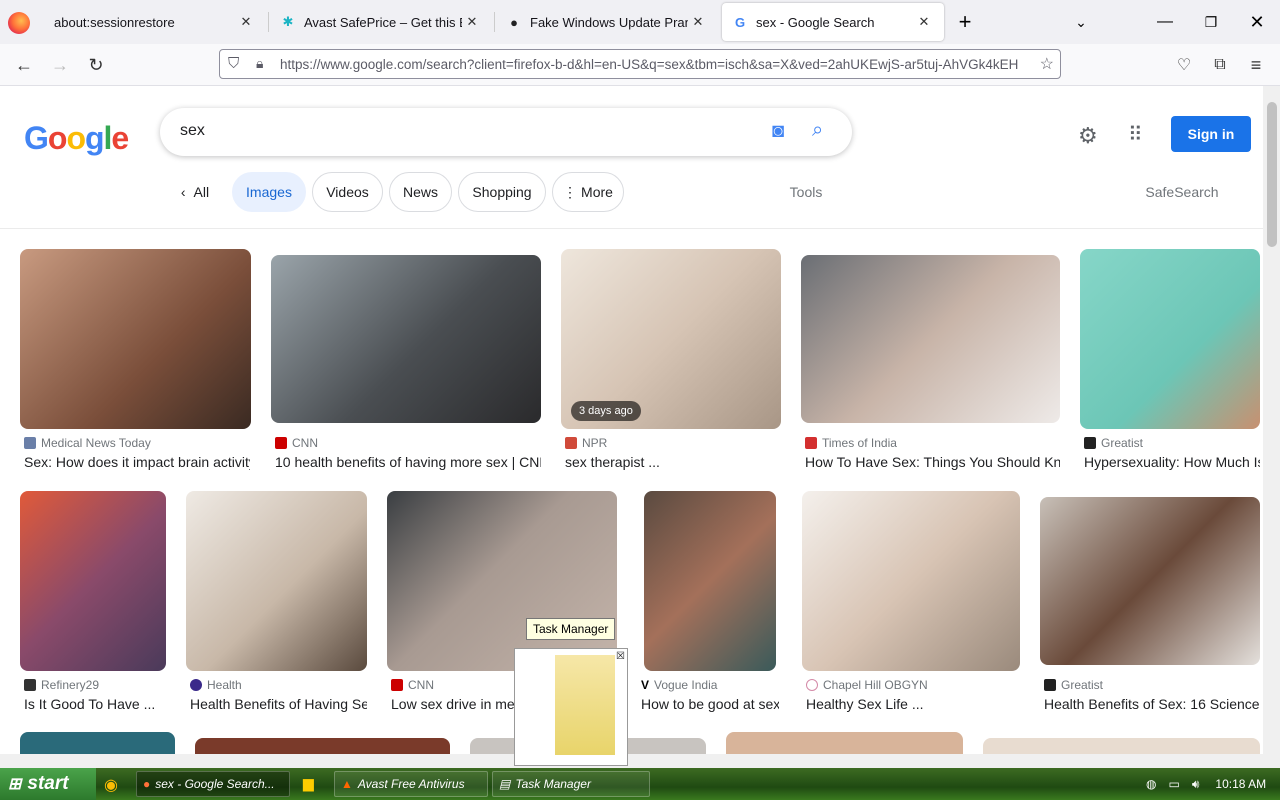  What do you see at coordinates (1047, 64) in the screenshot?
I see `bookmark-star-icon: ☆` at bounding box center [1047, 64].